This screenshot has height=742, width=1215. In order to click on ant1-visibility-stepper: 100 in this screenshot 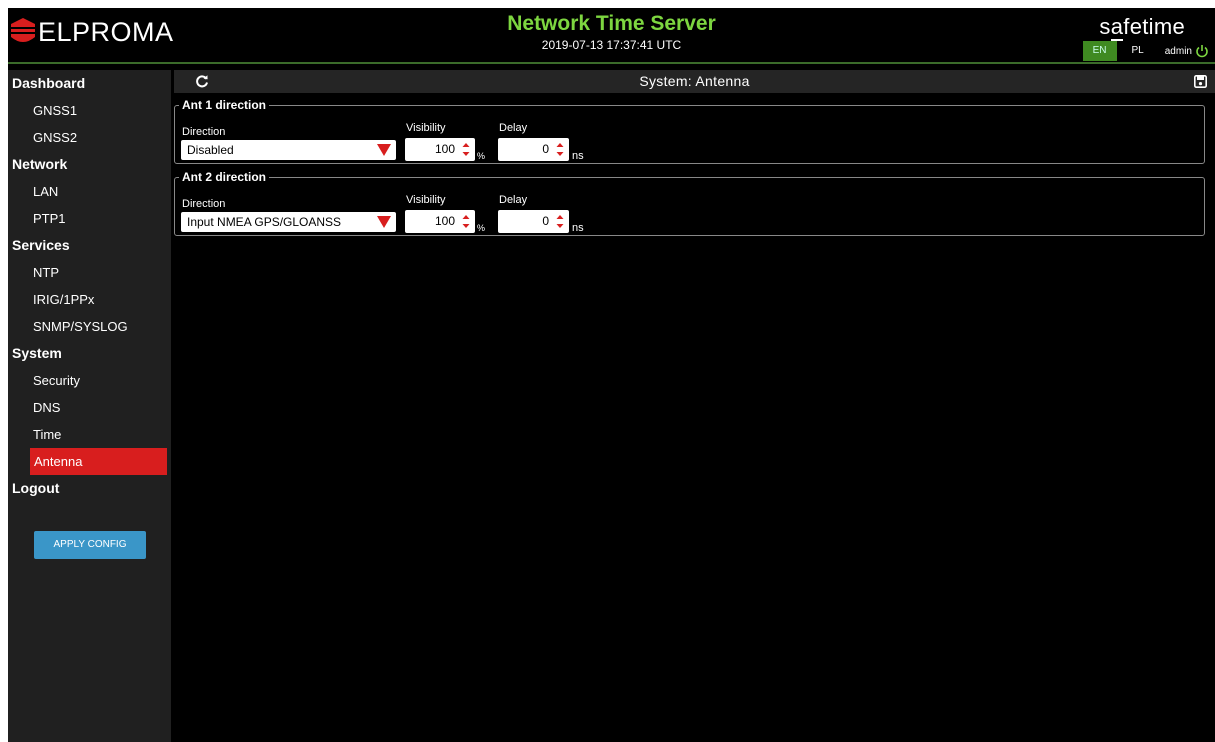, I will do `click(440, 149)`.